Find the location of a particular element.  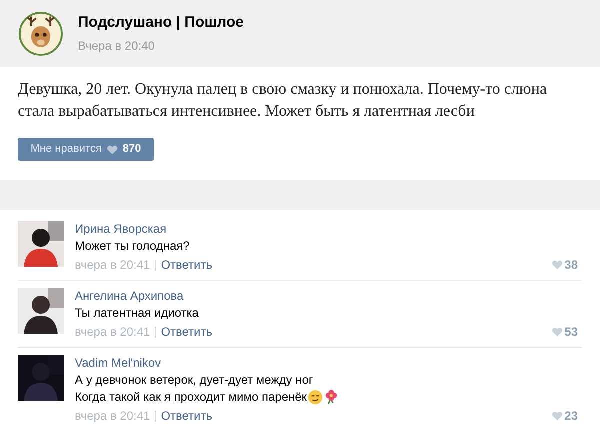

post-time: Вчера в 20:40 is located at coordinates (117, 47).